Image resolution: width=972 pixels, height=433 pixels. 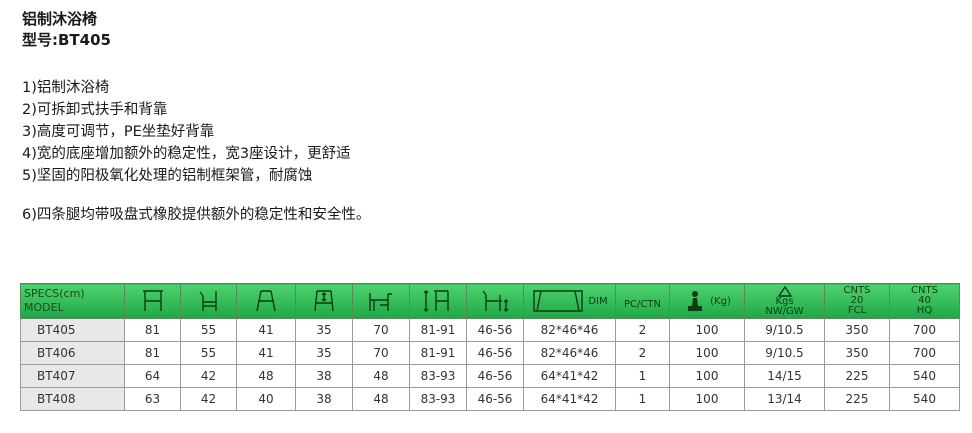 I want to click on spec-cell: 2, so click(x=642, y=353).